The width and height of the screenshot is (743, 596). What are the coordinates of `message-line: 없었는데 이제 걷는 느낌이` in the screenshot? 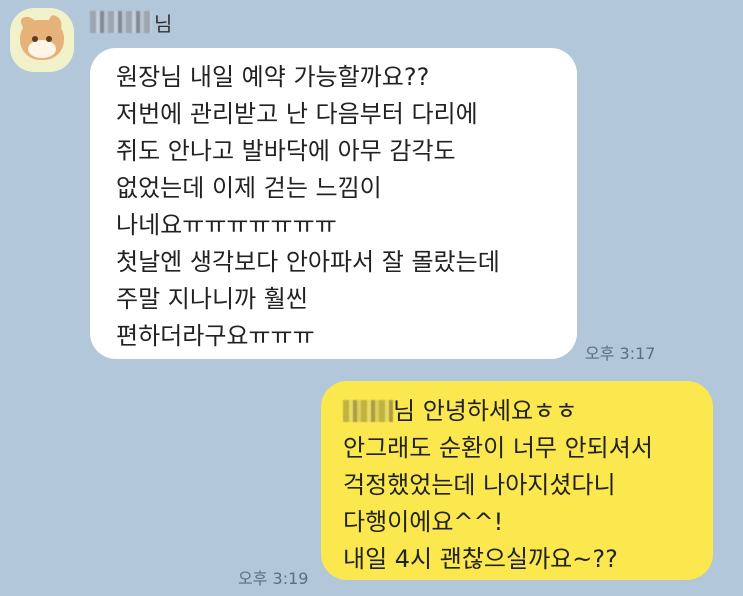 It's located at (249, 188).